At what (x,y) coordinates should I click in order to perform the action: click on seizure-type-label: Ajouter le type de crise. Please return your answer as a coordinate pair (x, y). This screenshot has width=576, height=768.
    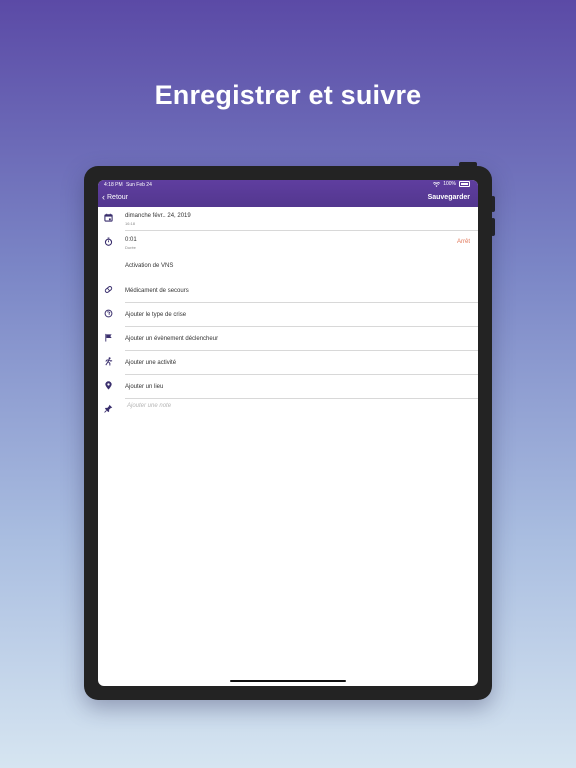
    Looking at the image, I should click on (156, 315).